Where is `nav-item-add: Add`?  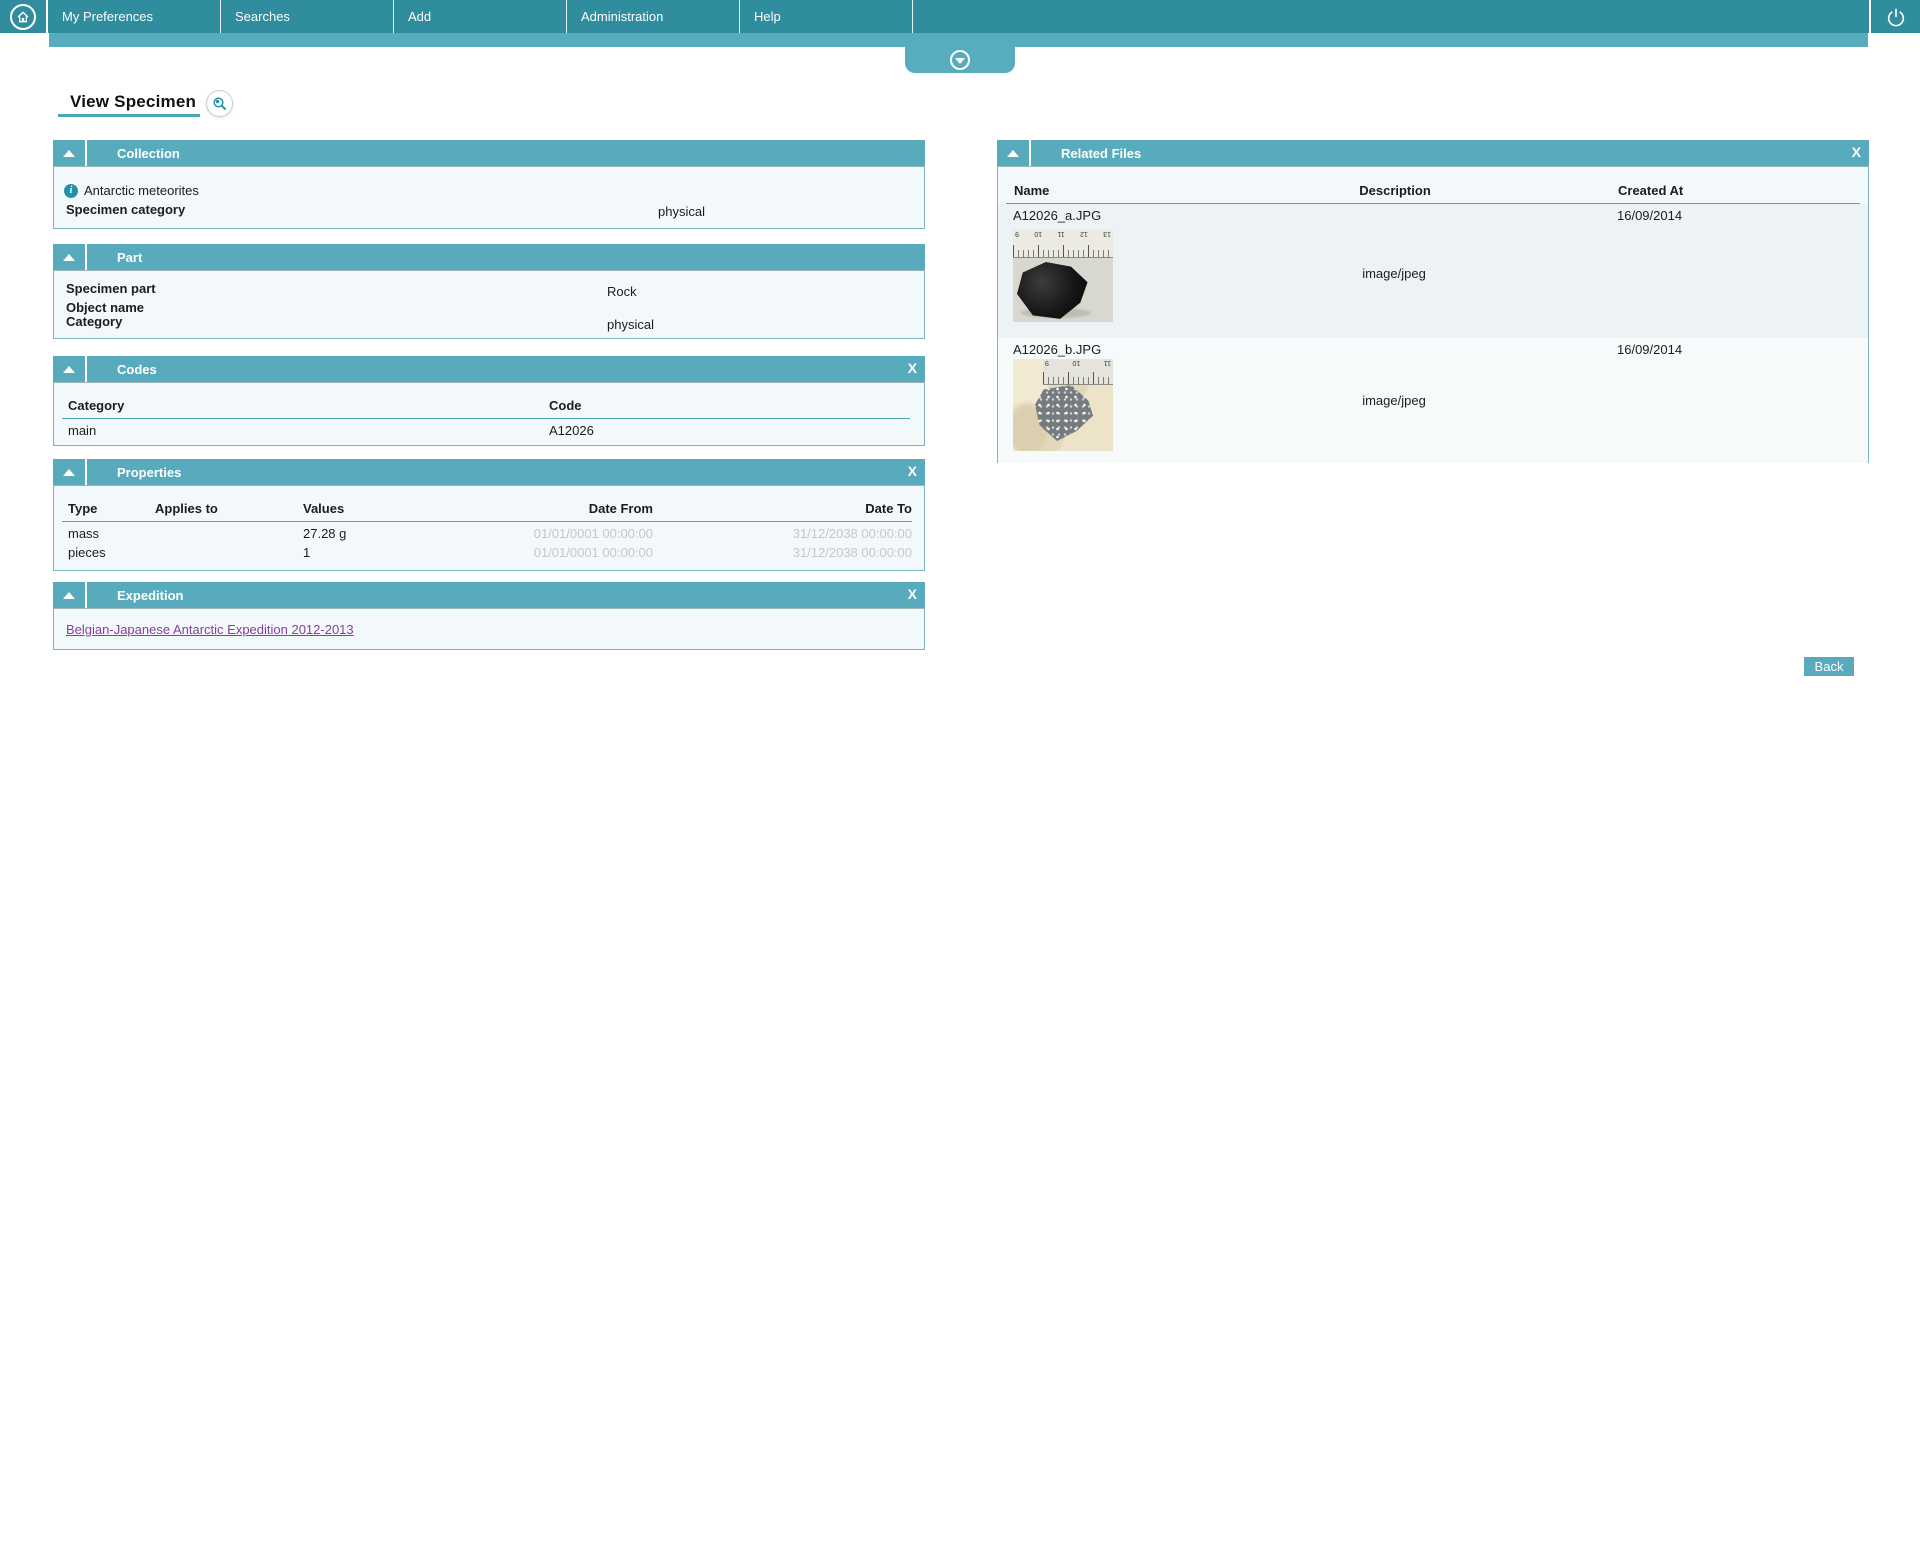 nav-item-add: Add is located at coordinates (480, 16).